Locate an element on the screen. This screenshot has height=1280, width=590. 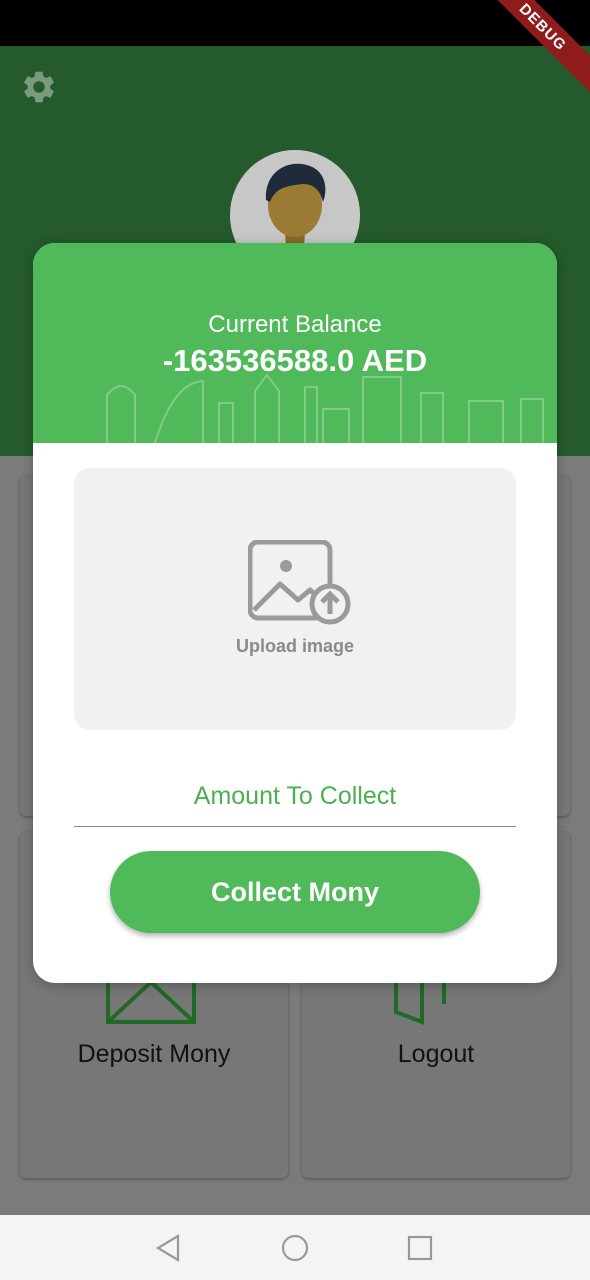
triangle-back-icon is located at coordinates (169, 1248).